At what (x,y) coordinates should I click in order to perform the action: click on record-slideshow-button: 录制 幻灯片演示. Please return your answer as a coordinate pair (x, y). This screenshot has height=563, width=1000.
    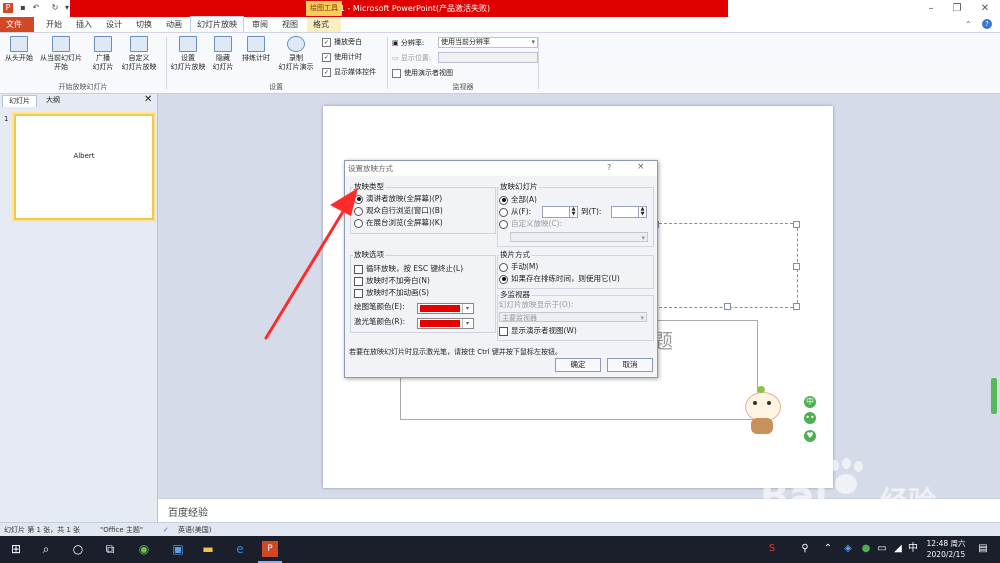
    Looking at the image, I should click on (296, 54).